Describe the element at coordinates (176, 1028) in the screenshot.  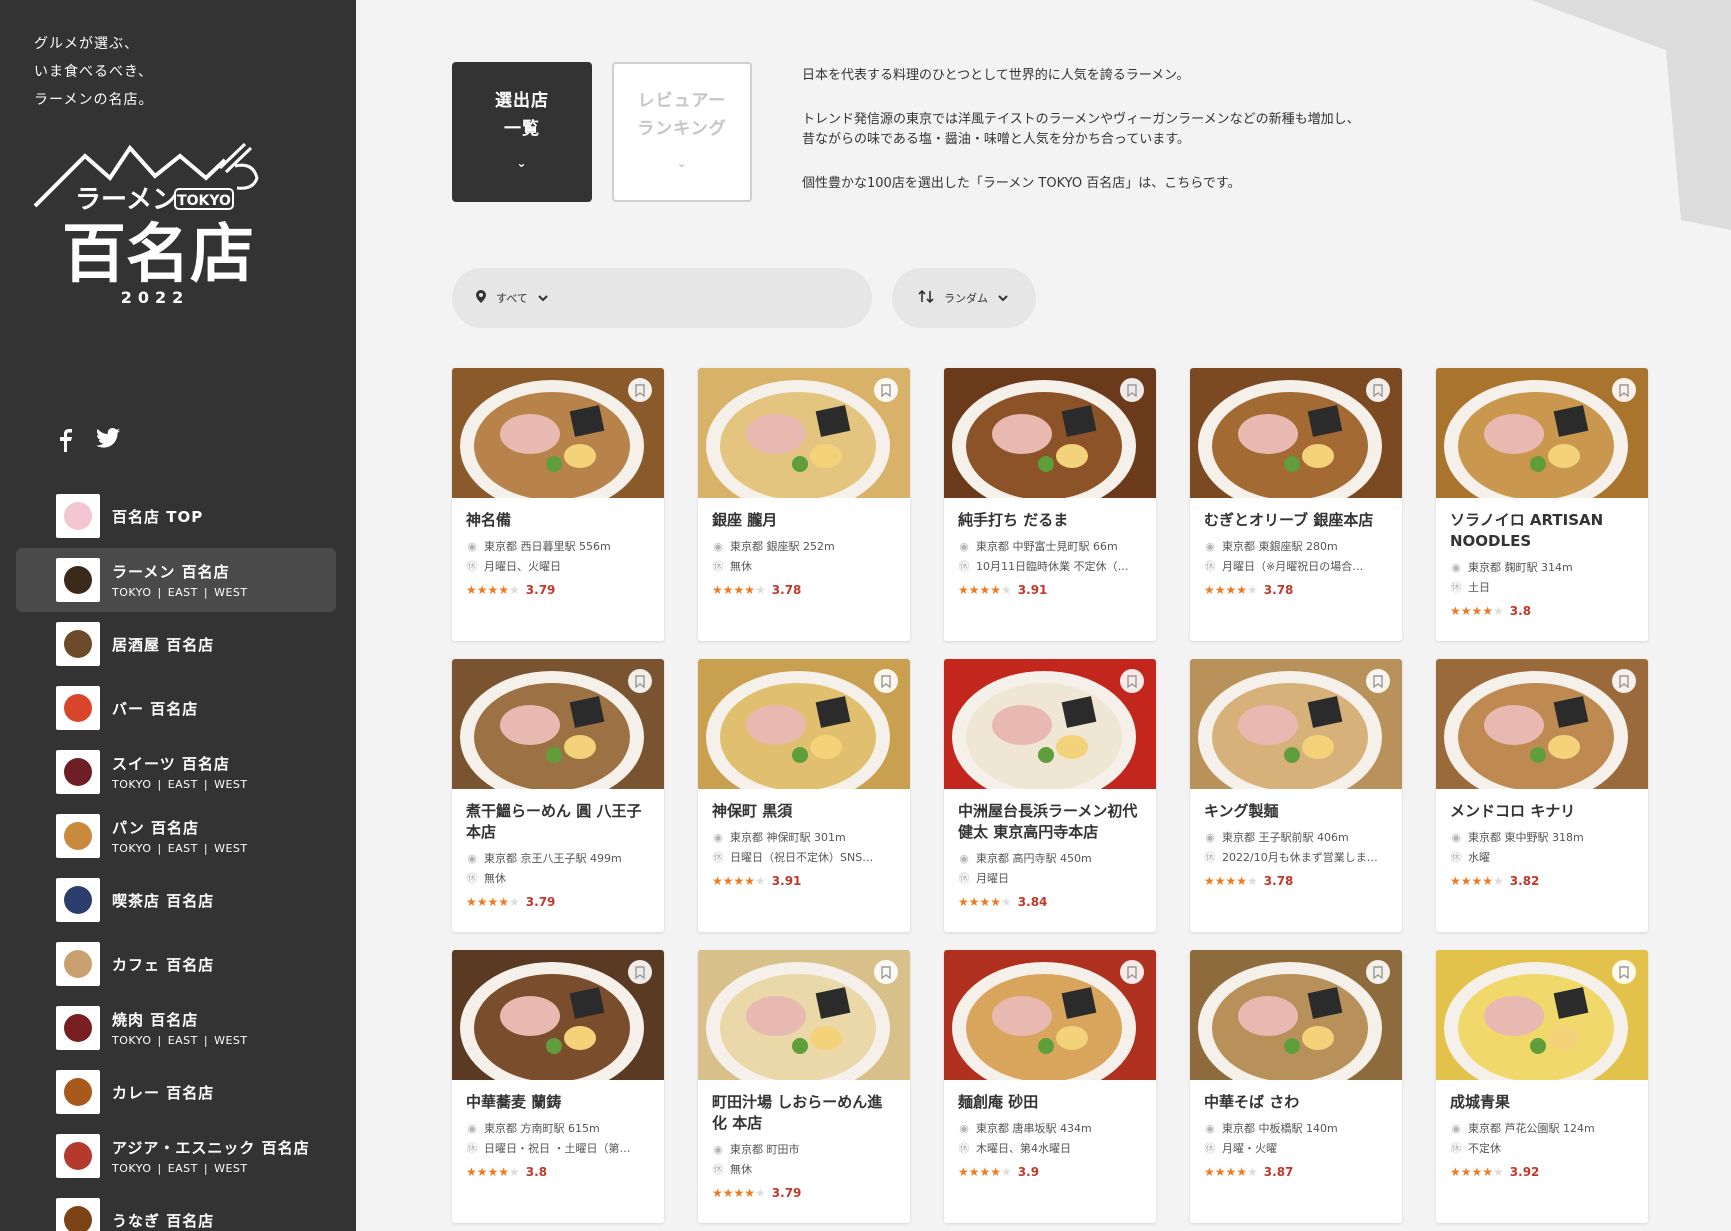
I see `sidebar-nav-item: 焼肉 百名店 TOKYO | EAST | WEST` at that location.